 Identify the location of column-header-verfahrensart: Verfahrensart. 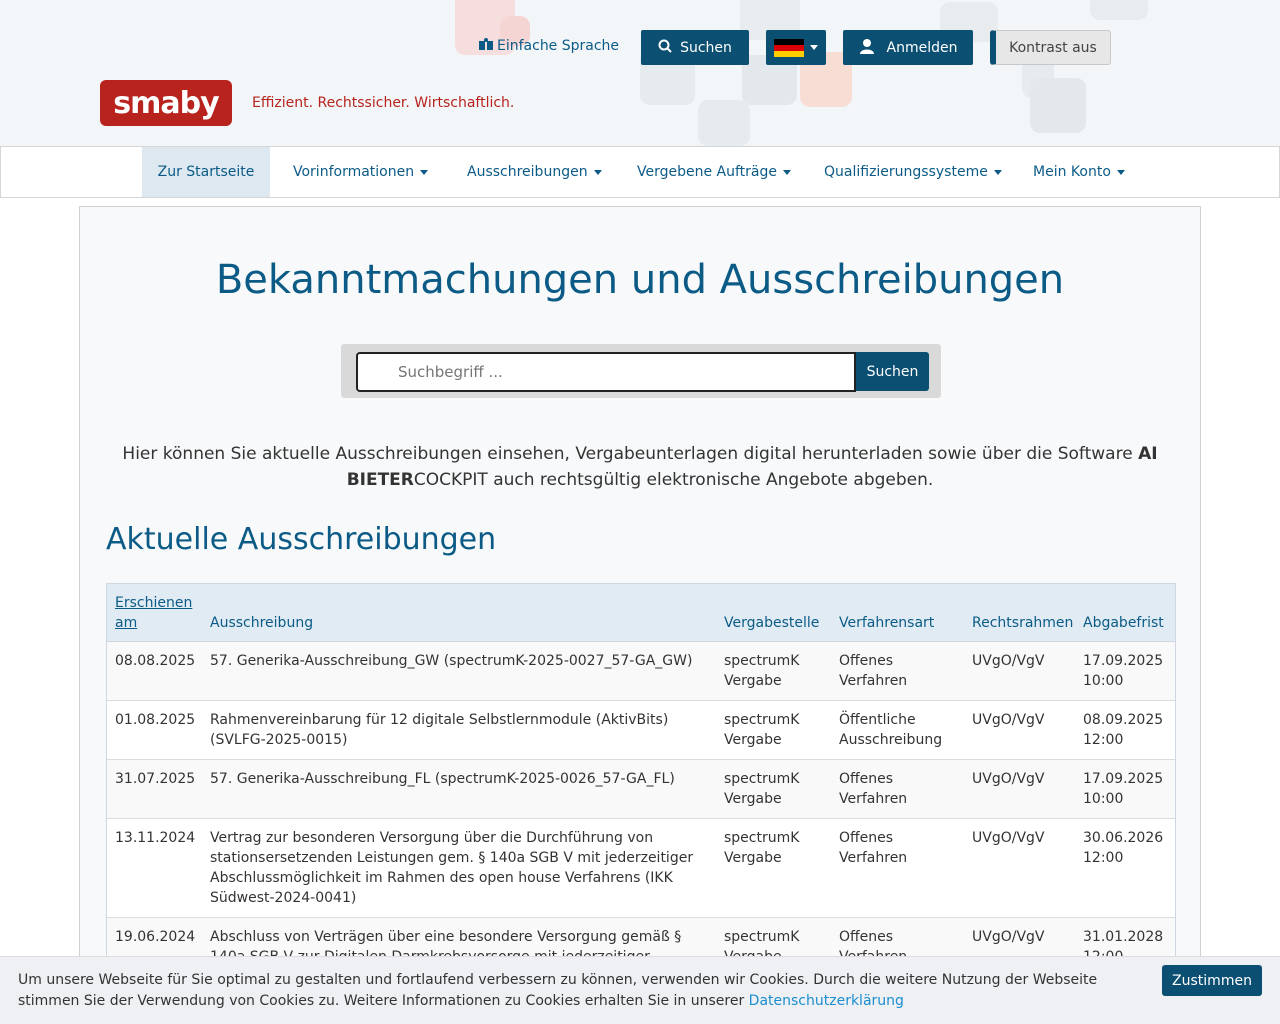
(887, 623).